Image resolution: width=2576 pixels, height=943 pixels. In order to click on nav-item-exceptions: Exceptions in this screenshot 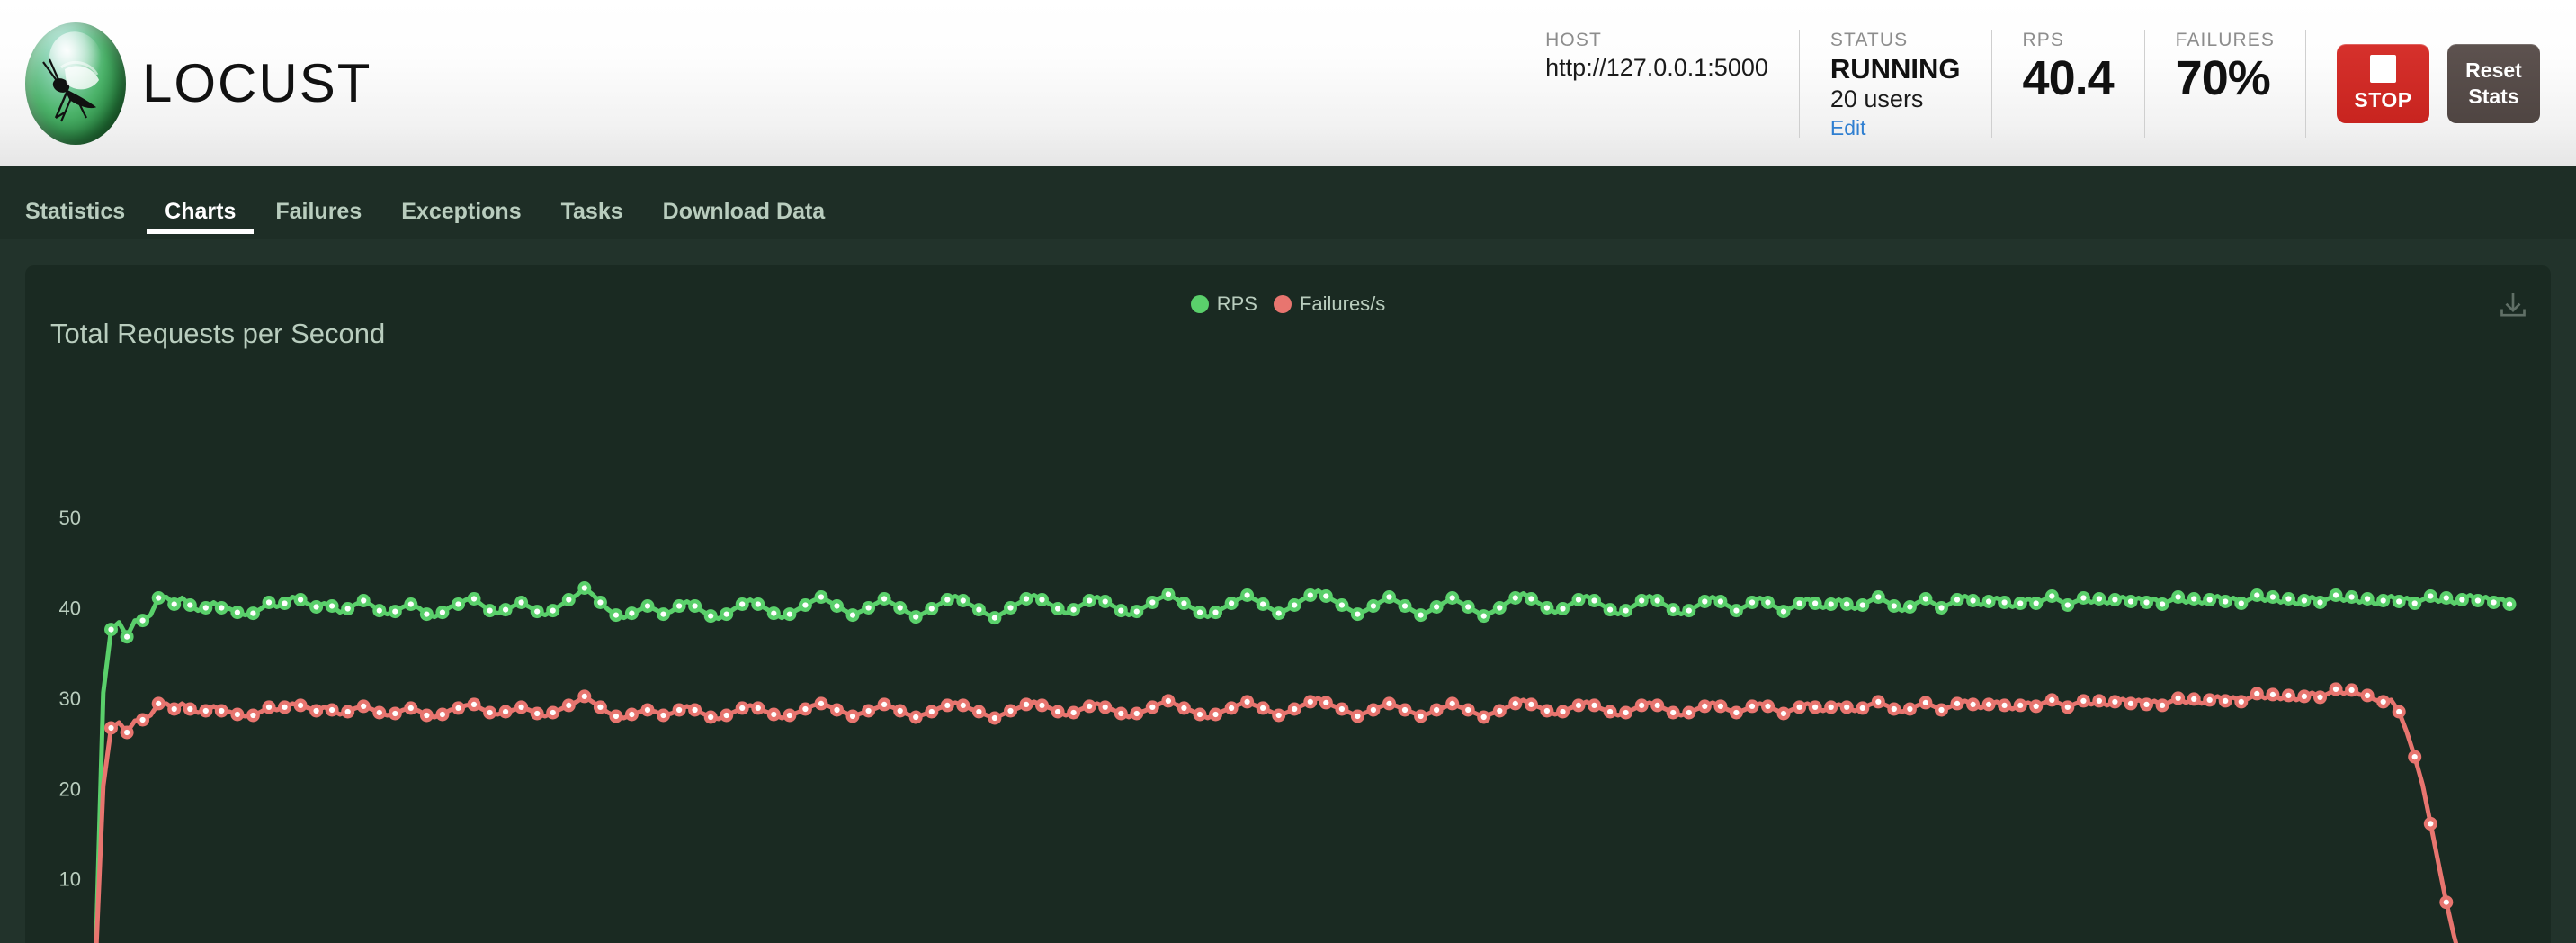, I will do `click(461, 219)`.